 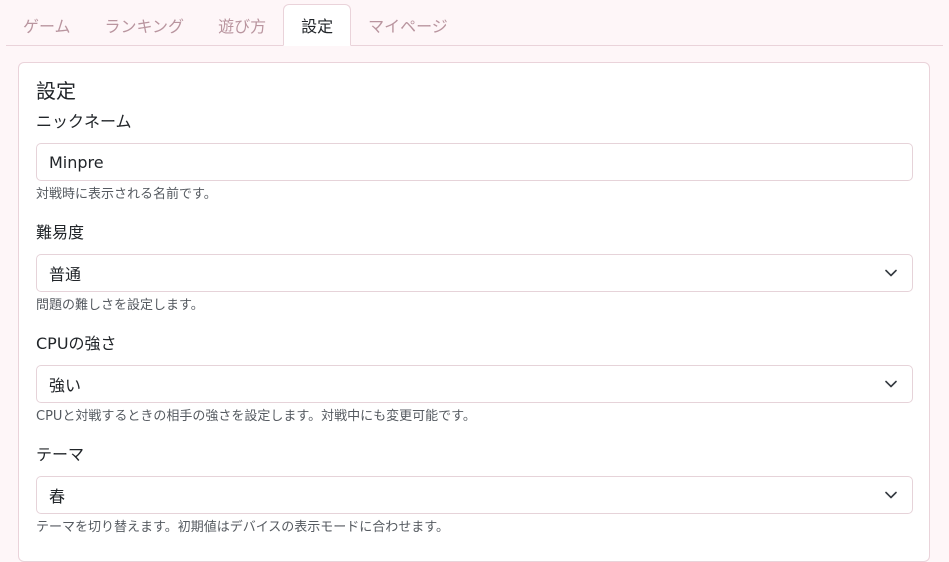 I want to click on theme-help: テーマを切り替えます。初期値はデバイスの表示モードに合わせます。, so click(x=243, y=527).